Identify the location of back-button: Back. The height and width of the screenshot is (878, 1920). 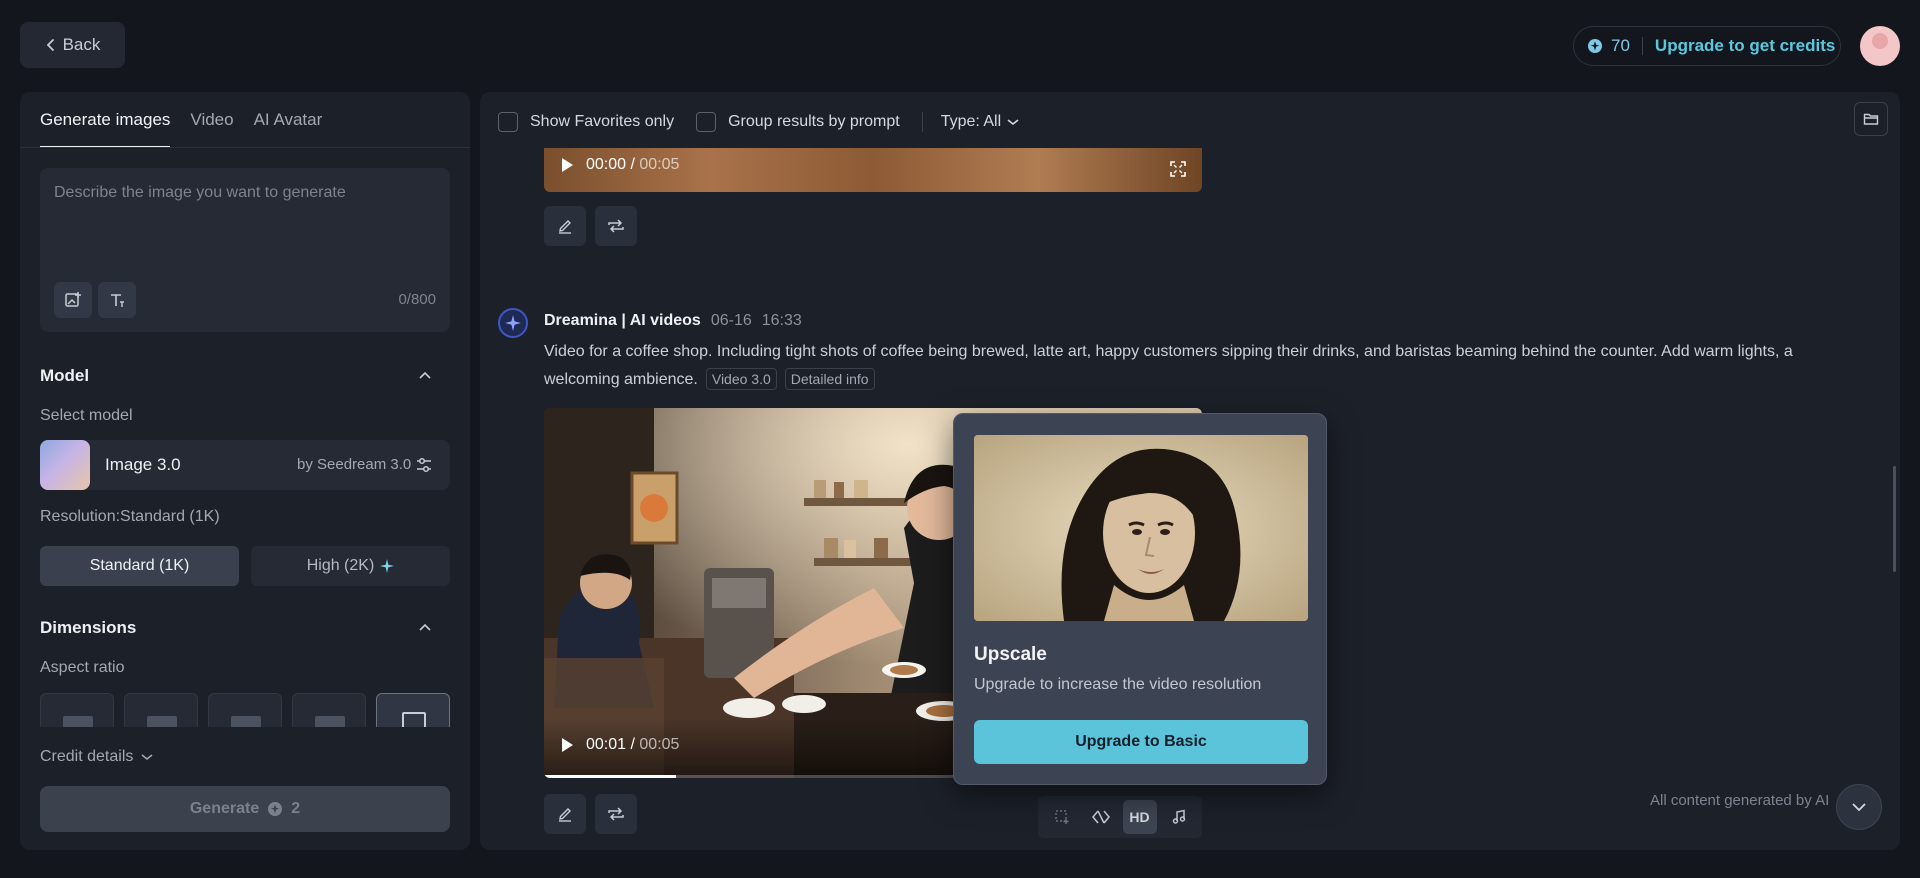
(72, 45).